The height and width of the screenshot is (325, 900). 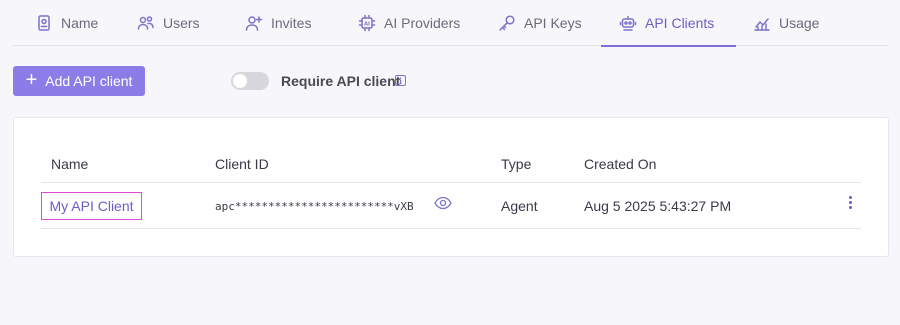 I want to click on require-api-client-toggle, so click(x=250, y=81).